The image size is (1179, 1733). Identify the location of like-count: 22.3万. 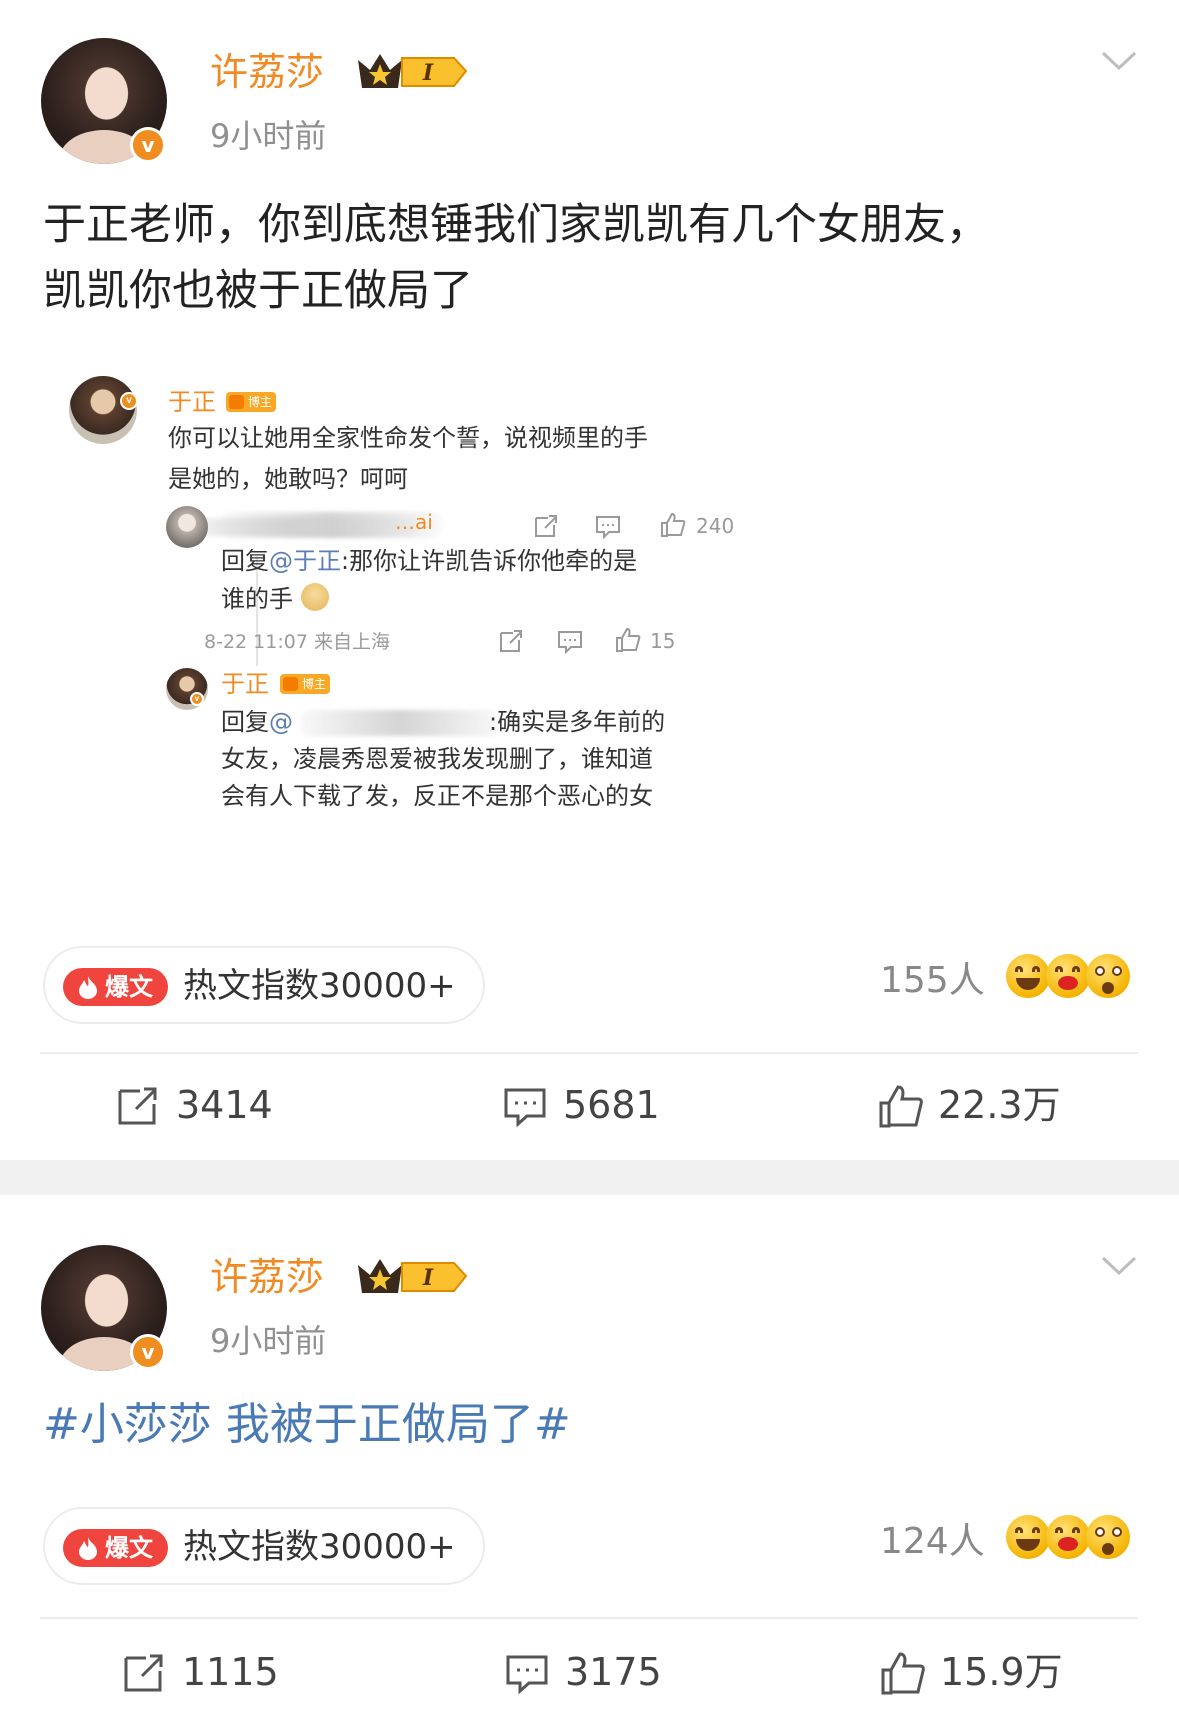
(999, 1105).